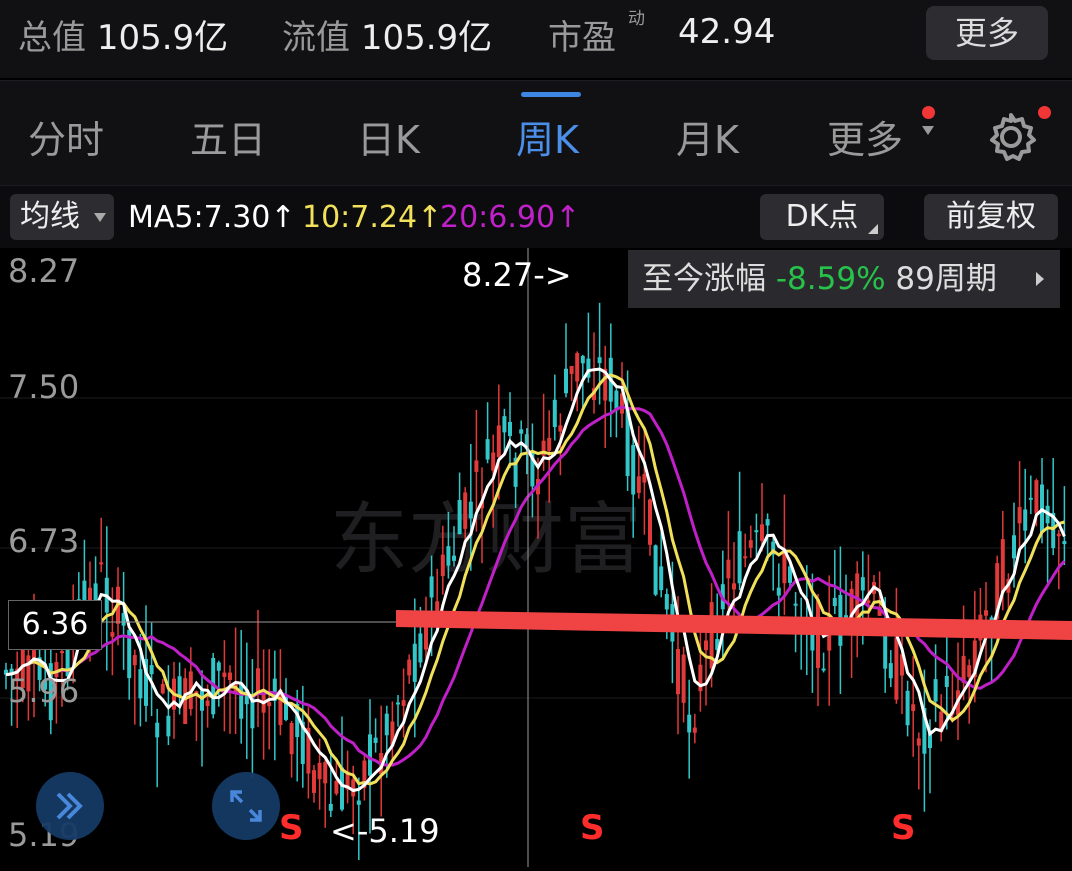 Image resolution: width=1072 pixels, height=871 pixels. What do you see at coordinates (66, 136) in the screenshot?
I see `tab-intraday: 分时` at bounding box center [66, 136].